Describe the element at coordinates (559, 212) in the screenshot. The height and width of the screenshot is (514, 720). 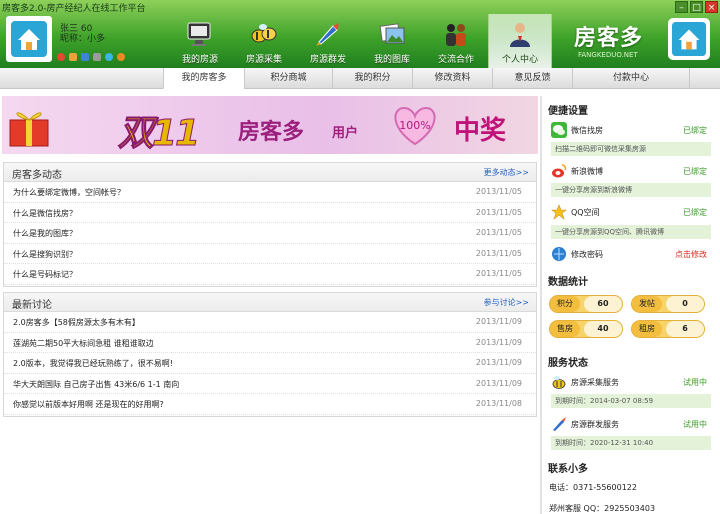
I see `qzone-star-icon` at that location.